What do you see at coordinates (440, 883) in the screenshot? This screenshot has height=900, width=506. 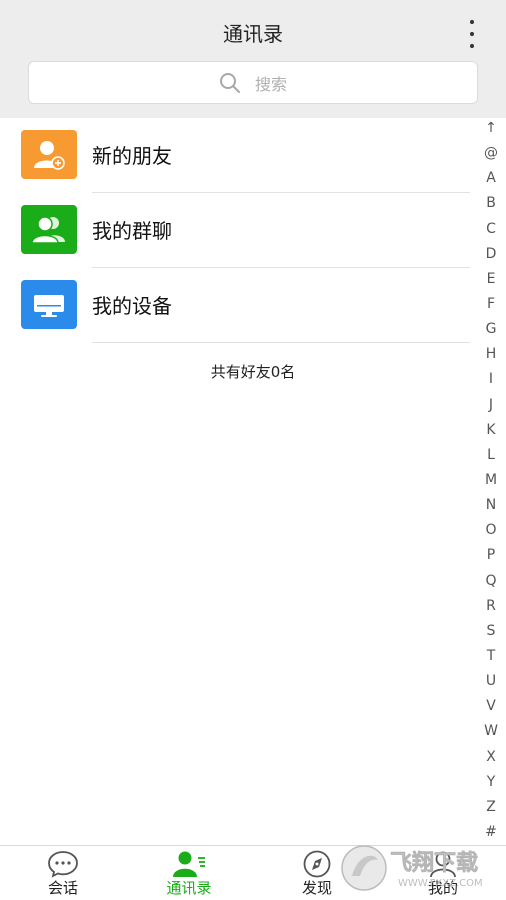 I see `watermark-url: WWW.FXXZ.COM` at bounding box center [440, 883].